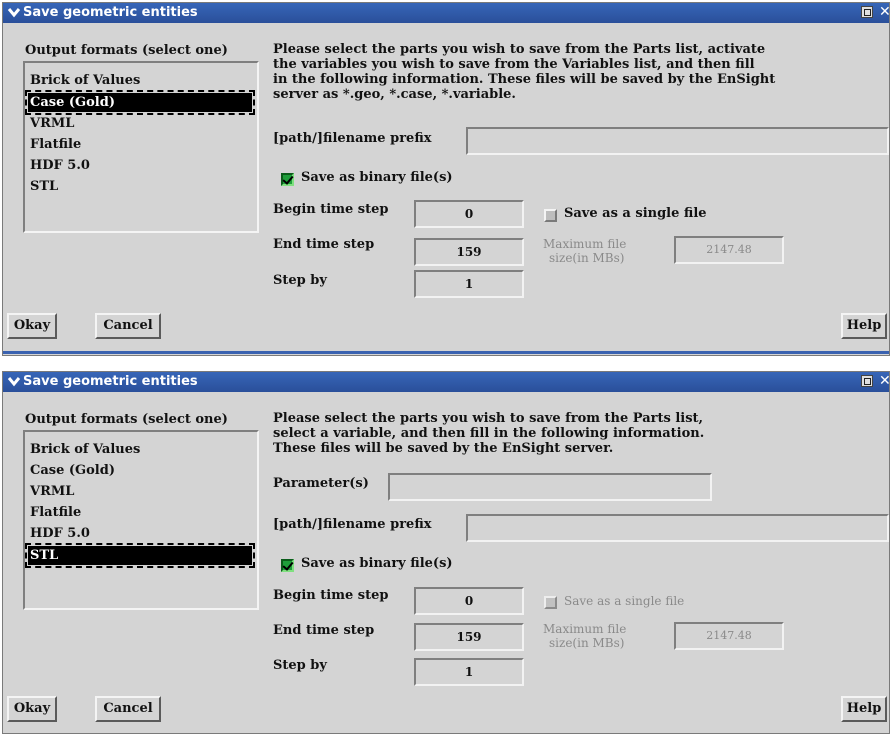 The width and height of the screenshot is (892, 734). Describe the element at coordinates (550, 487) in the screenshot. I see `parameters-input` at that location.